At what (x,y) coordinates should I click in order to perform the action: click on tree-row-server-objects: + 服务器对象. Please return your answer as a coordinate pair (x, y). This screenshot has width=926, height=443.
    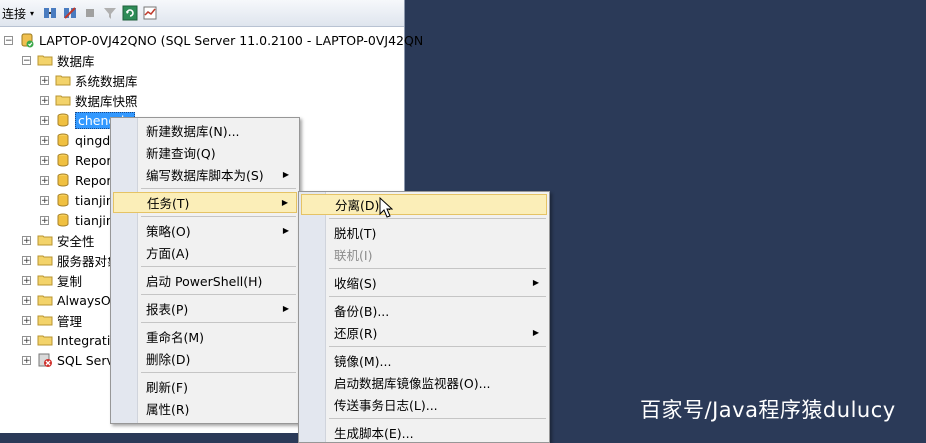
    Looking at the image, I should click on (71, 260).